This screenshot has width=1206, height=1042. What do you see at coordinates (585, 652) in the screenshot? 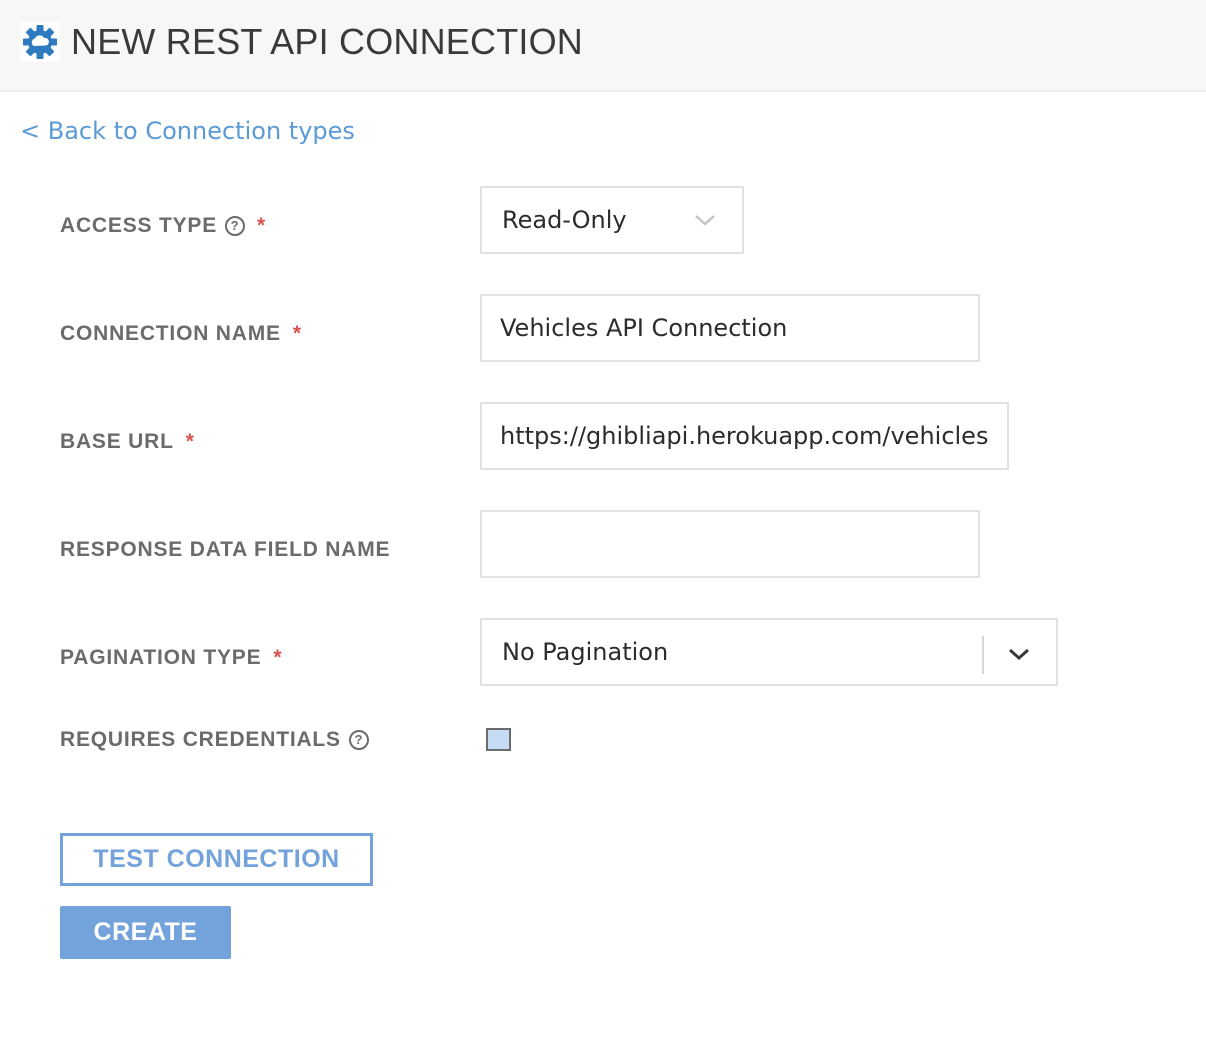
I see `pagination-type-value: No Pagination` at bounding box center [585, 652].